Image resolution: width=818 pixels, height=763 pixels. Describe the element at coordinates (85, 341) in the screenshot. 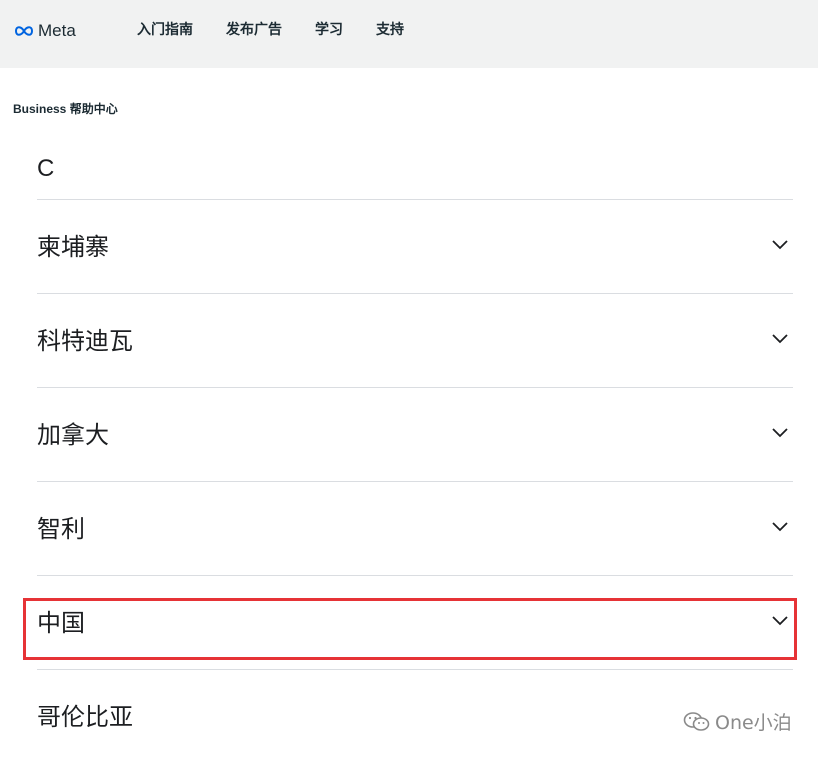

I see `country-label: 科特迪瓦` at that location.